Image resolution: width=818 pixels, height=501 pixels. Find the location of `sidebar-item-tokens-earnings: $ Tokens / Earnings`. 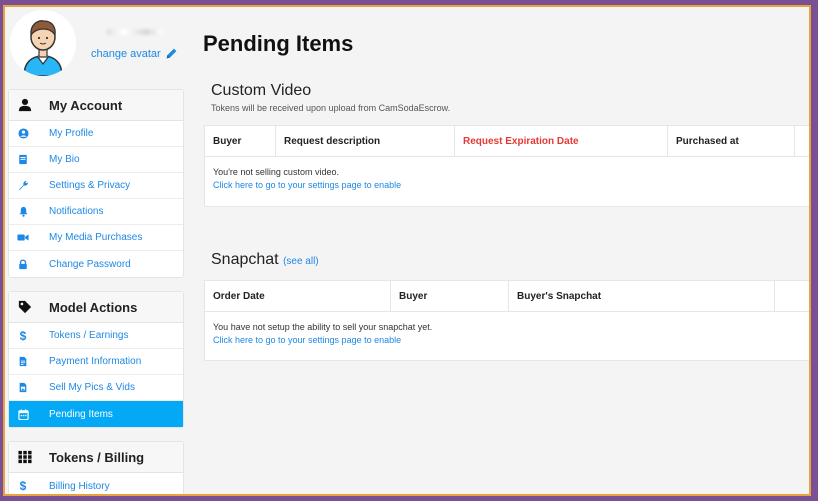

sidebar-item-tokens-earnings: $ Tokens / Earnings is located at coordinates (96, 336).